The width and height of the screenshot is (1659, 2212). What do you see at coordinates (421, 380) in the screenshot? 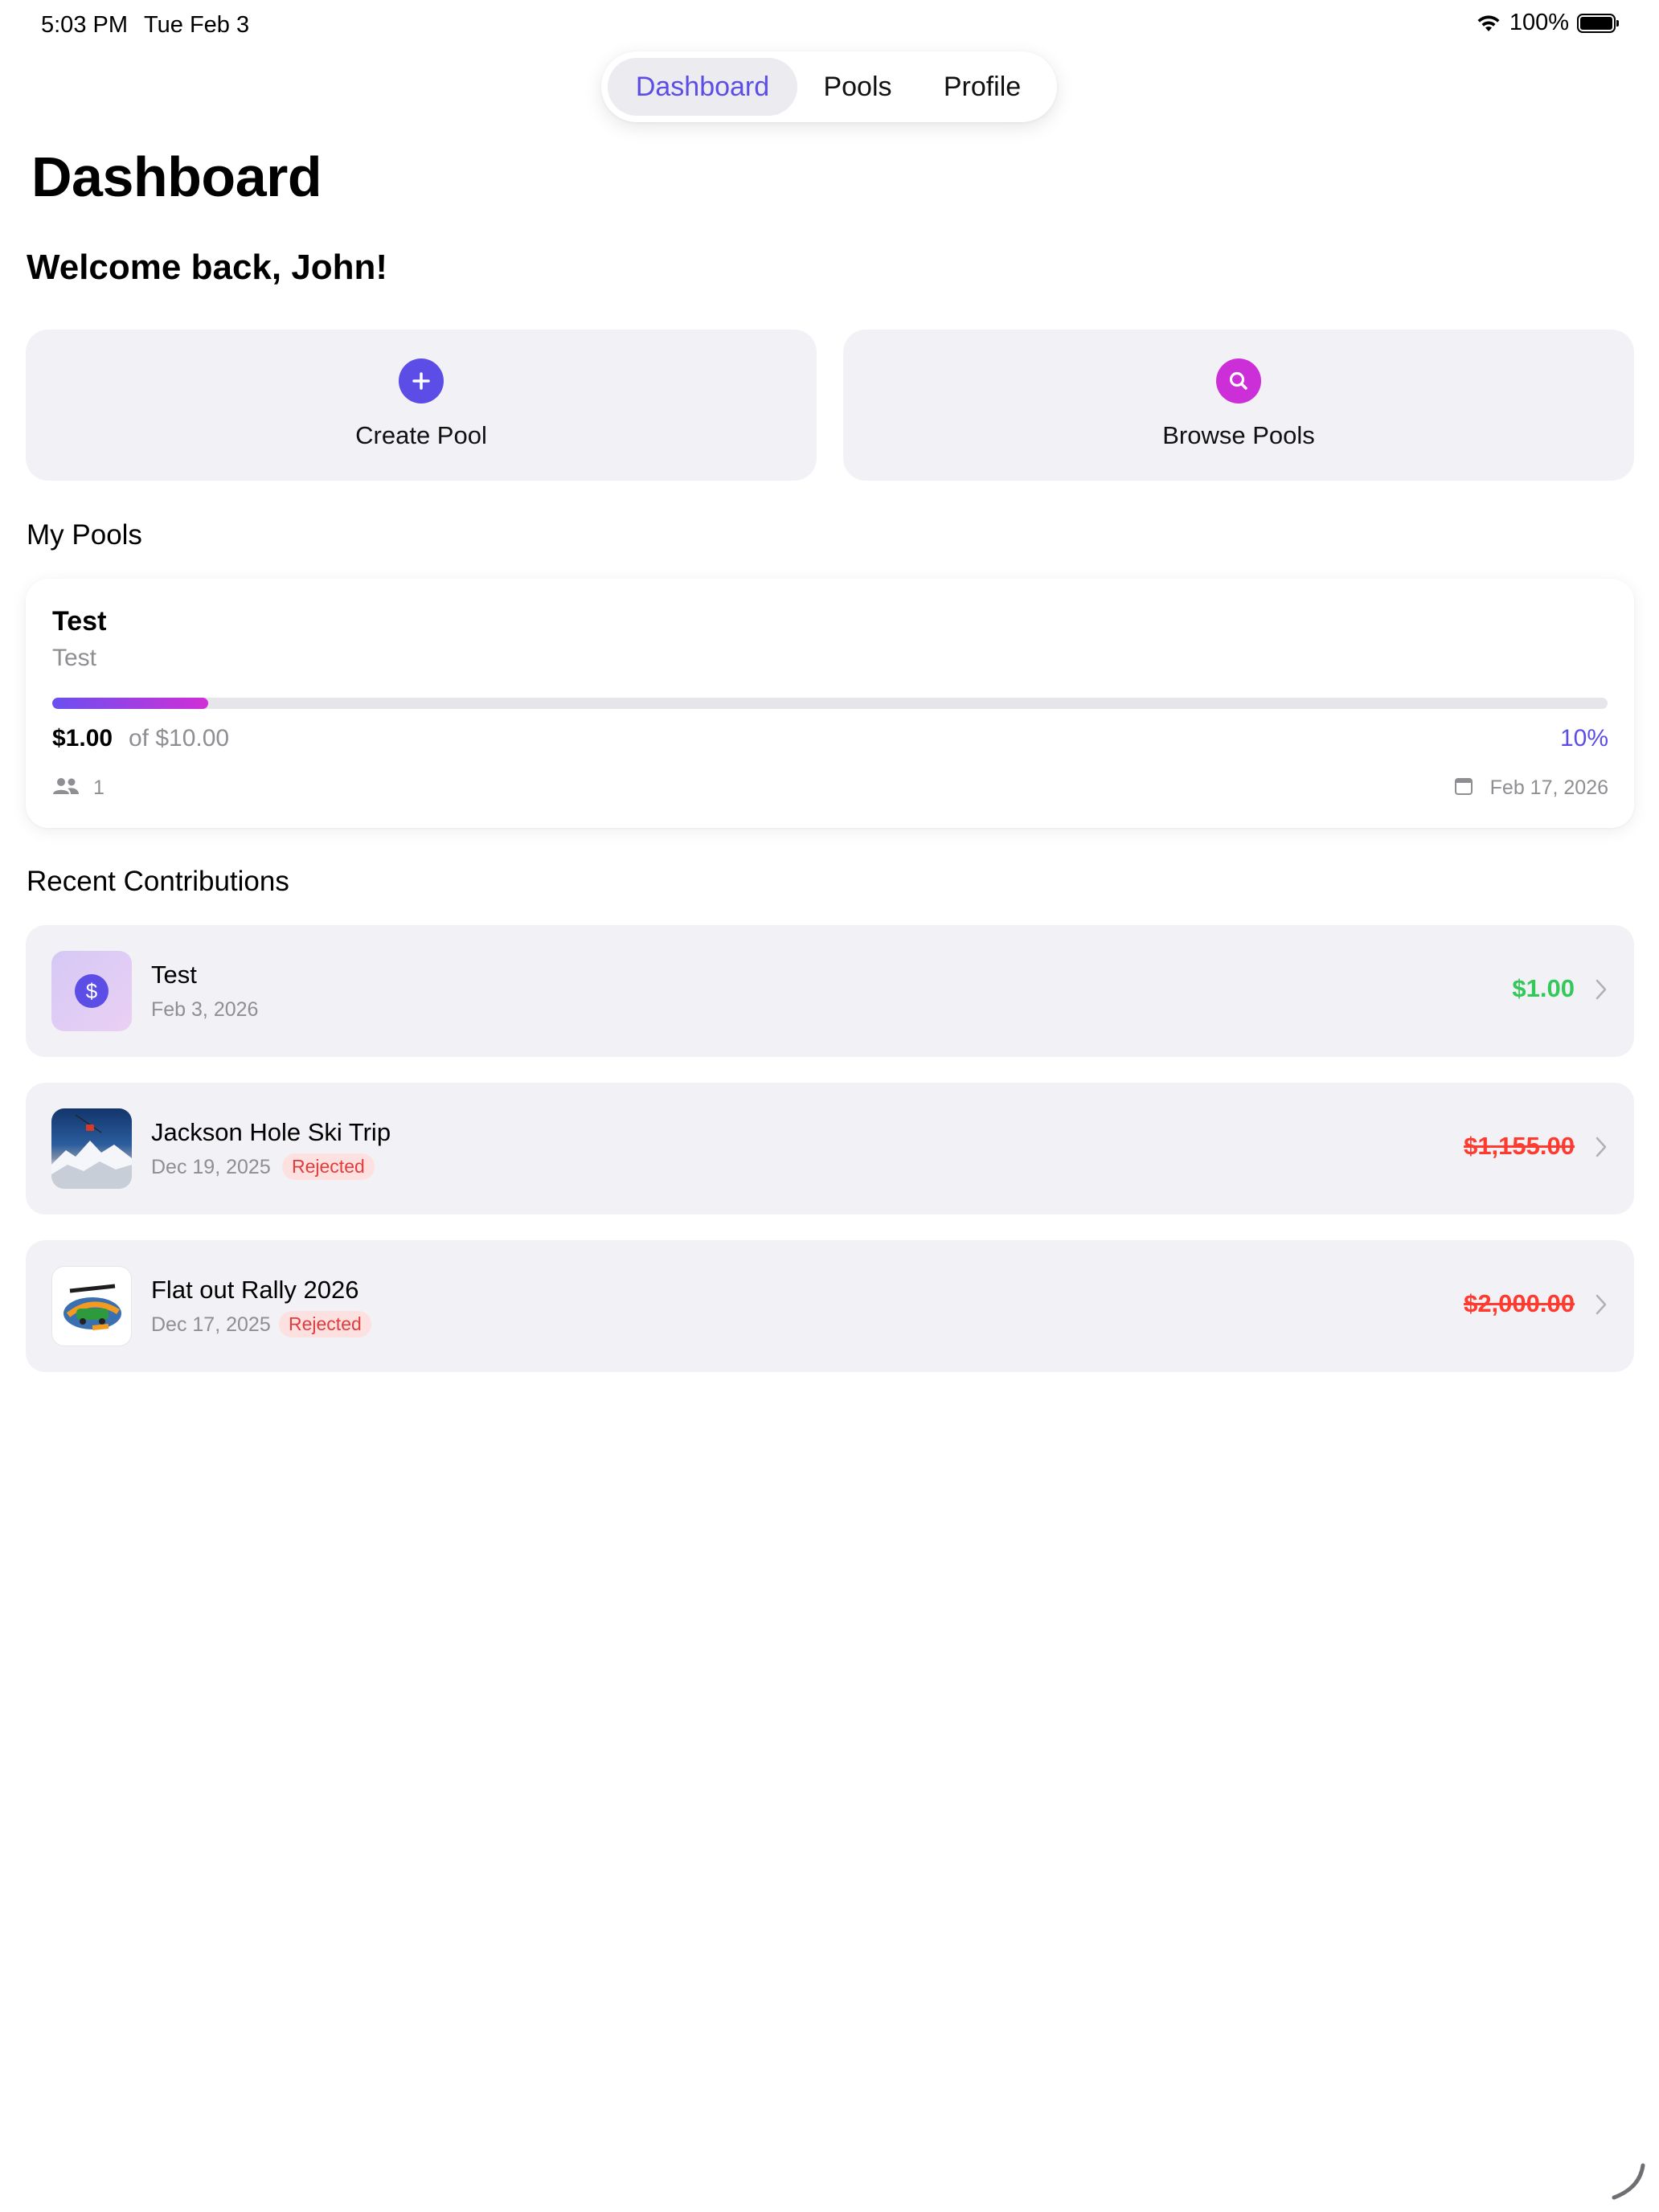
I see `plus-icon` at bounding box center [421, 380].